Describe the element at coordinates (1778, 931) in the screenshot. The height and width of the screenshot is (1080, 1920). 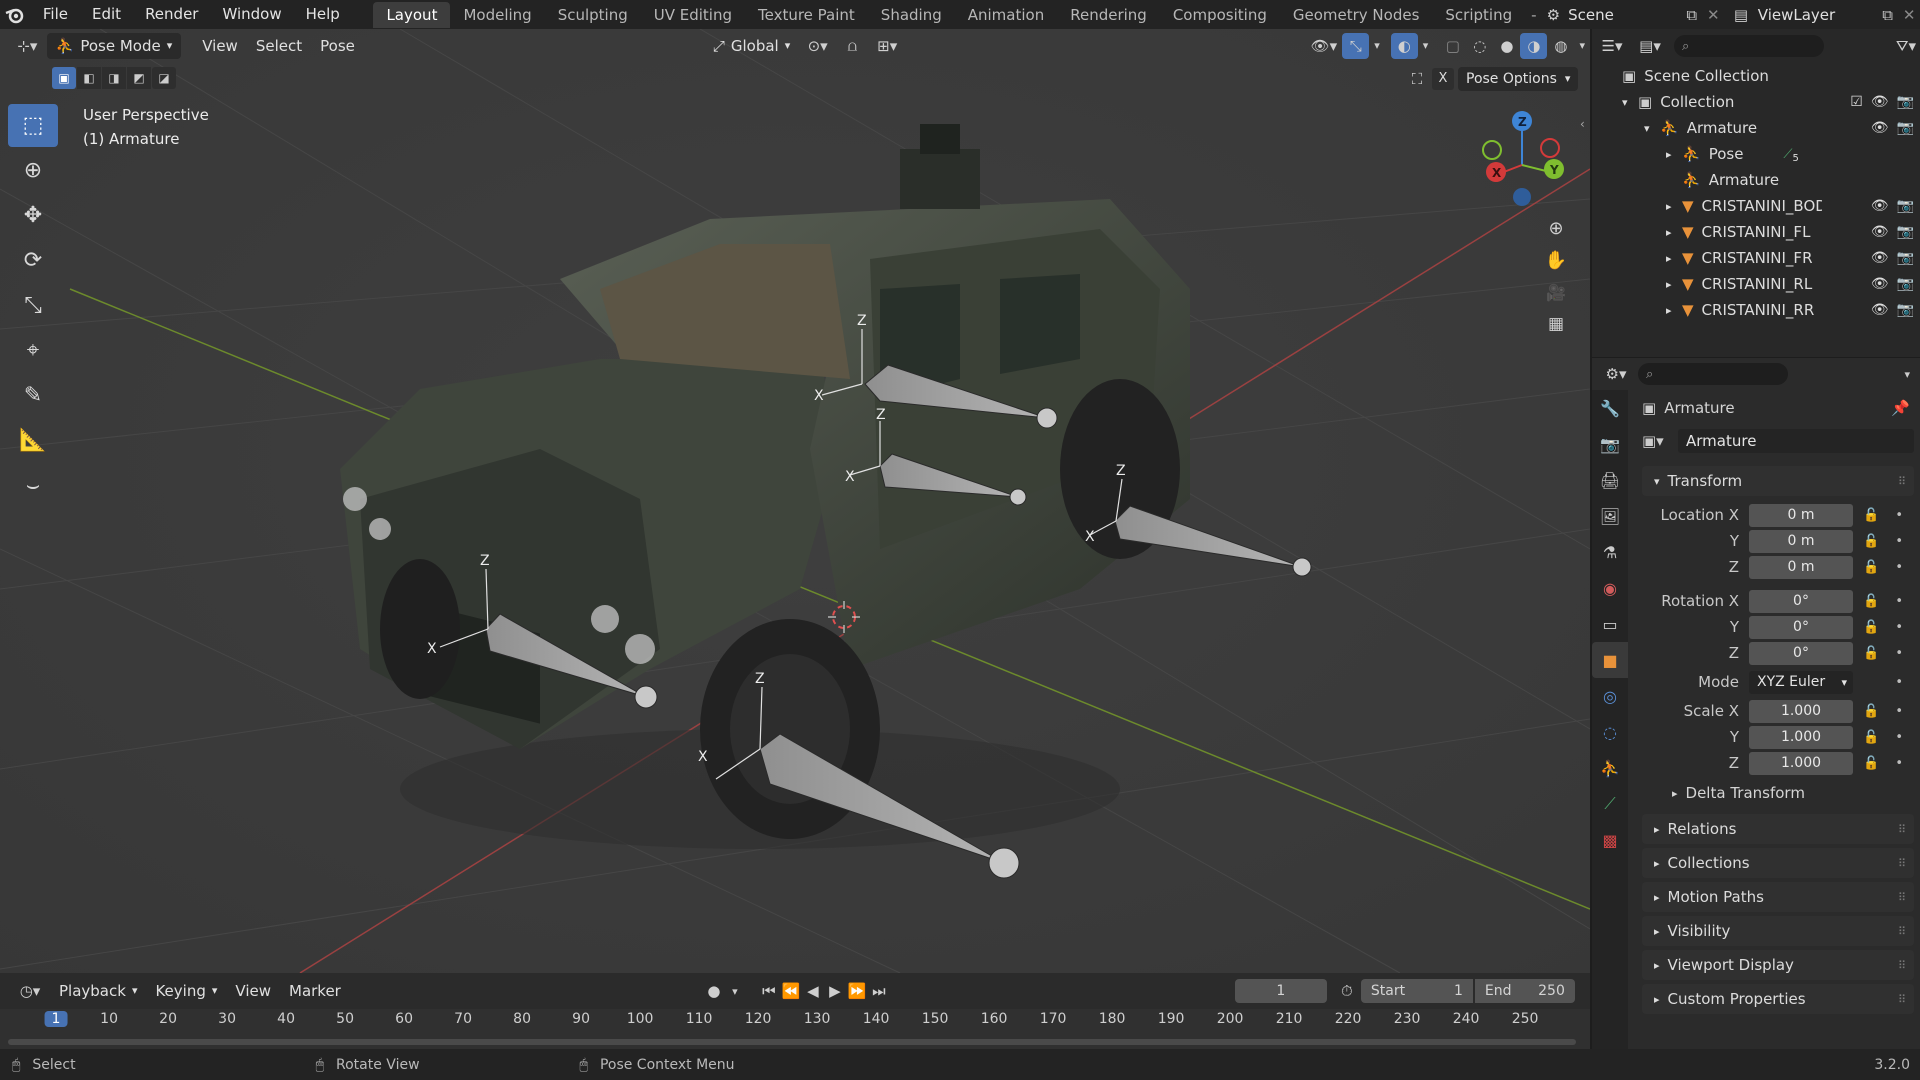
I see `visibility-section-header: ▸ Visibility ⠿` at that location.